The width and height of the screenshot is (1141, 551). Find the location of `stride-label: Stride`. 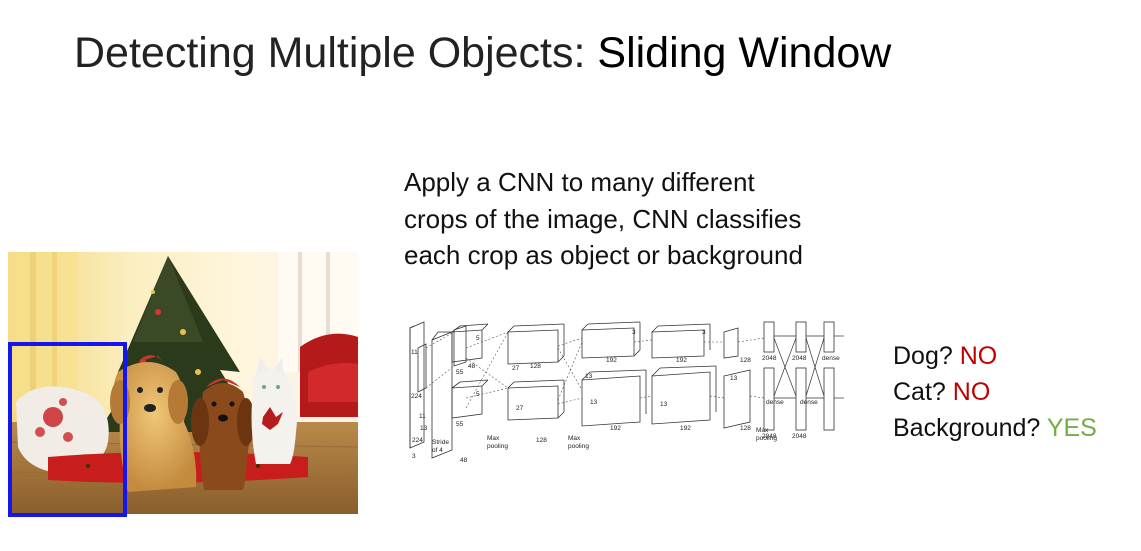

stride-label: Stride is located at coordinates (440, 442).